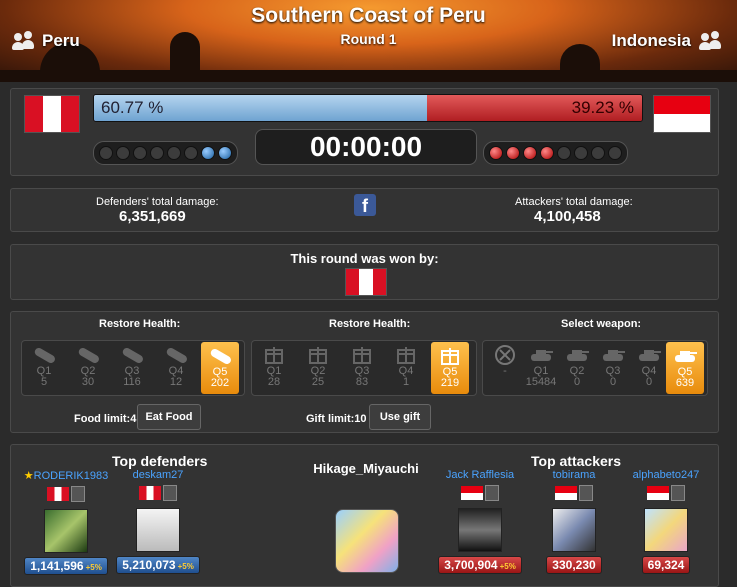  Describe the element at coordinates (602, 107) in the screenshot. I see `attacker-percent: 39.23 %` at that location.